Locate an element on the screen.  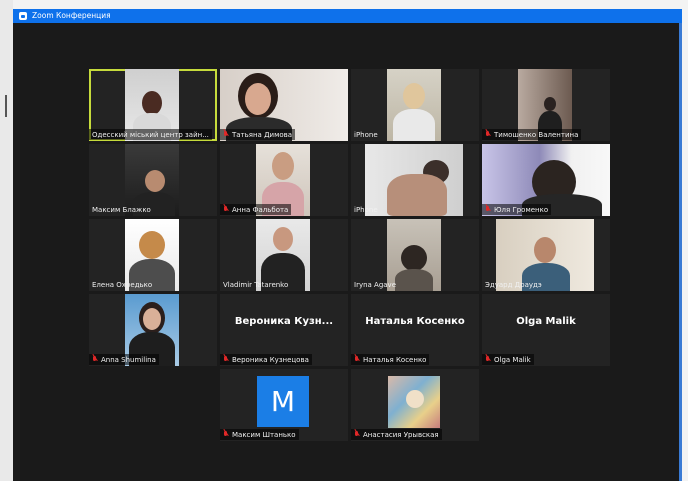
participant-name-label: Юля Громенко is located at coordinates (517, 209).